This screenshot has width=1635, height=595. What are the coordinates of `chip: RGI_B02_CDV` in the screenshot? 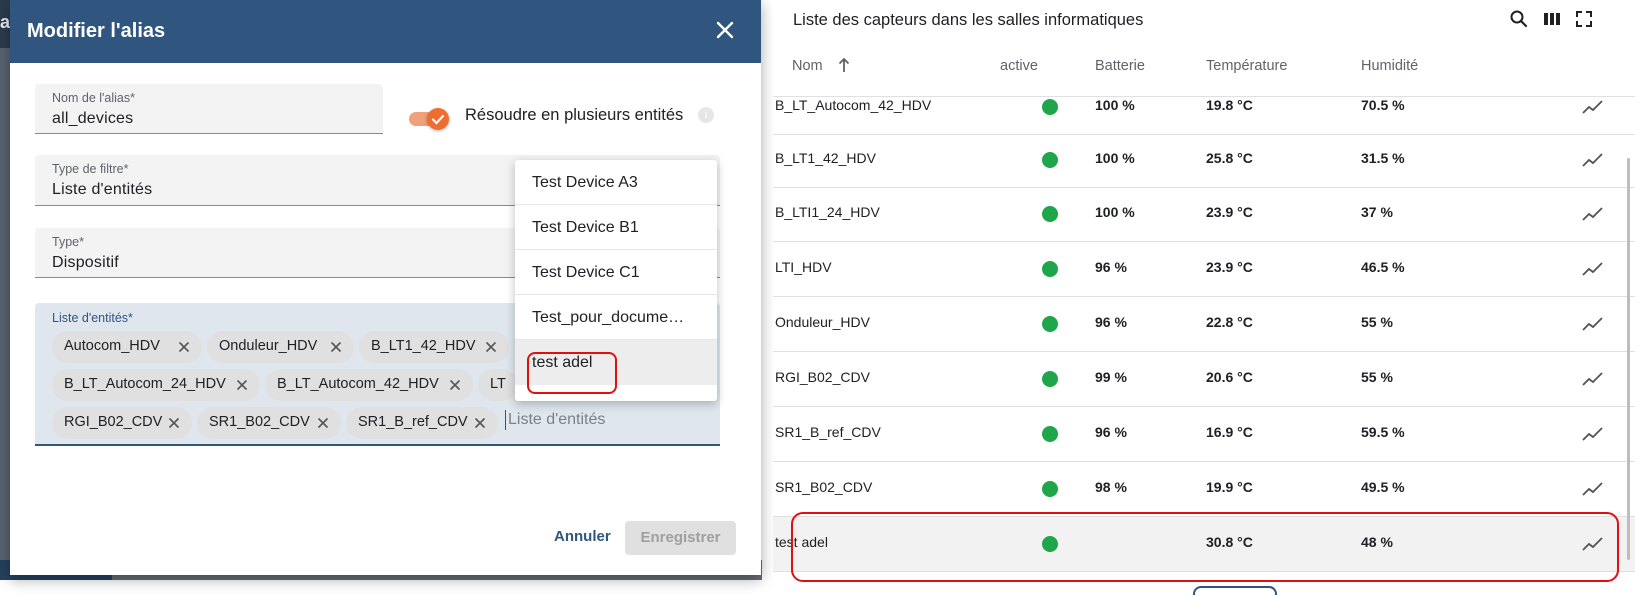 It's located at (122, 423).